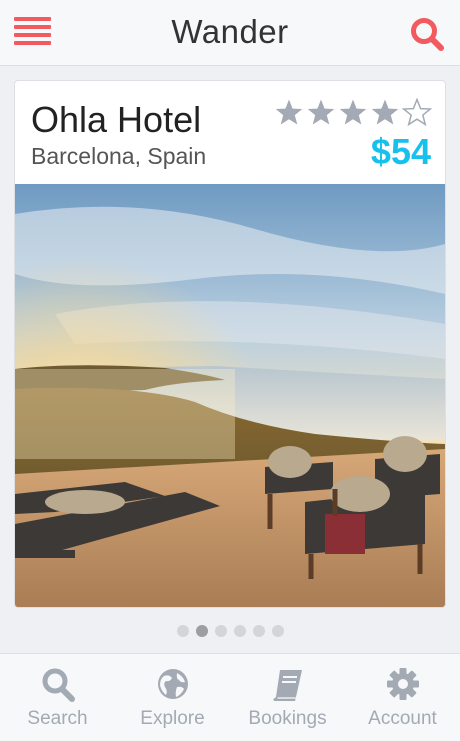  I want to click on tab-account-label: Account, so click(402, 718).